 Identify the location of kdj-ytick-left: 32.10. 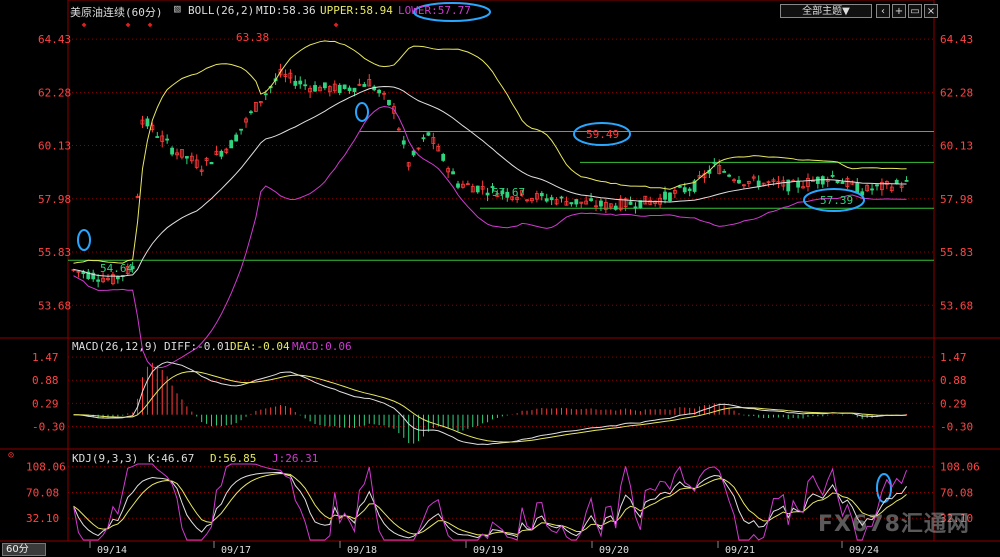
(42, 518).